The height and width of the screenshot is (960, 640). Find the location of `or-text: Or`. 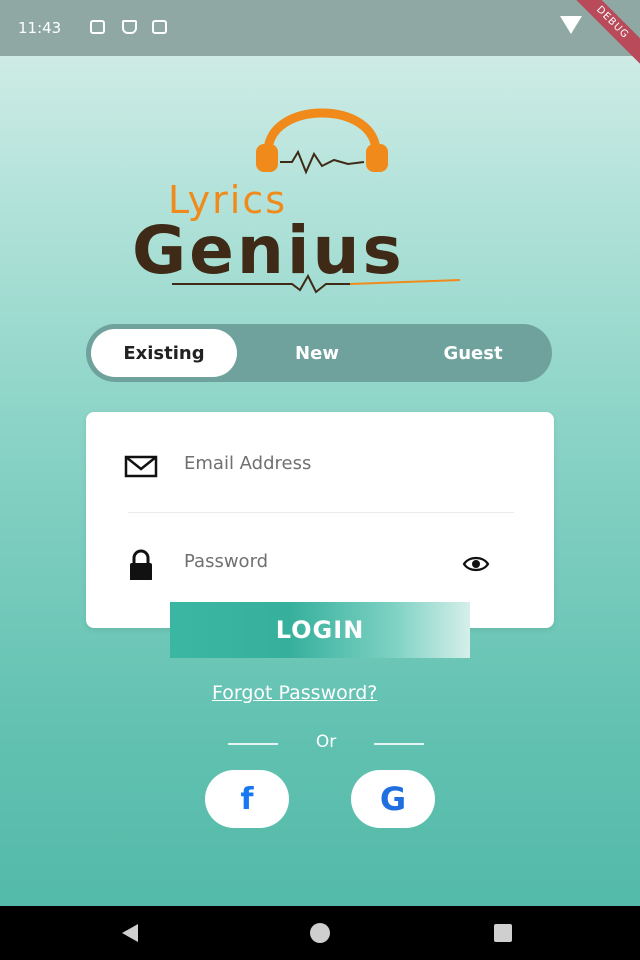

or-text: Or is located at coordinates (326, 742).